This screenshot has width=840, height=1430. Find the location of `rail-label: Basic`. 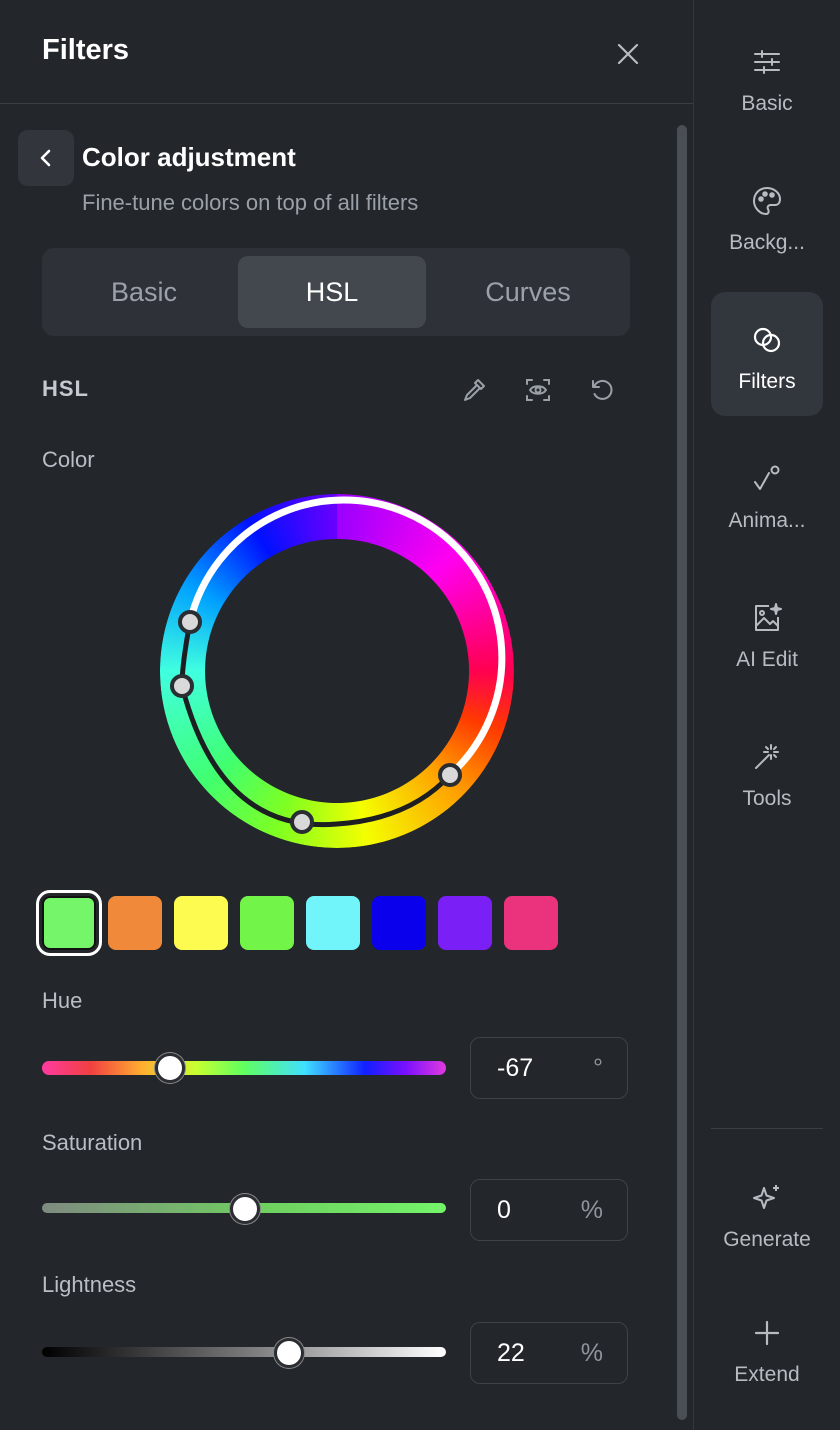

rail-label: Basic is located at coordinates (767, 103).